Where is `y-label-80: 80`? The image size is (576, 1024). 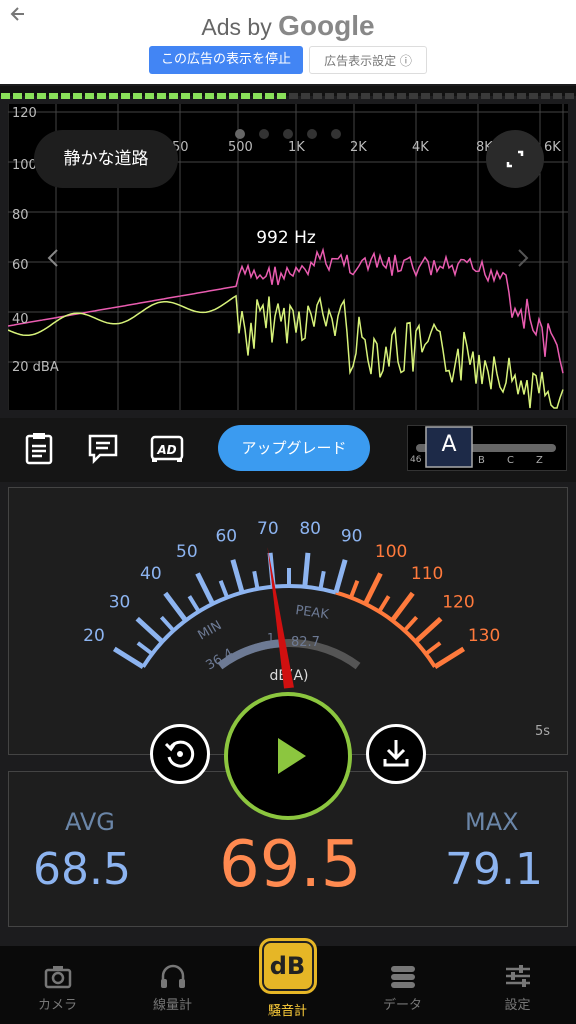 y-label-80: 80 is located at coordinates (20, 215).